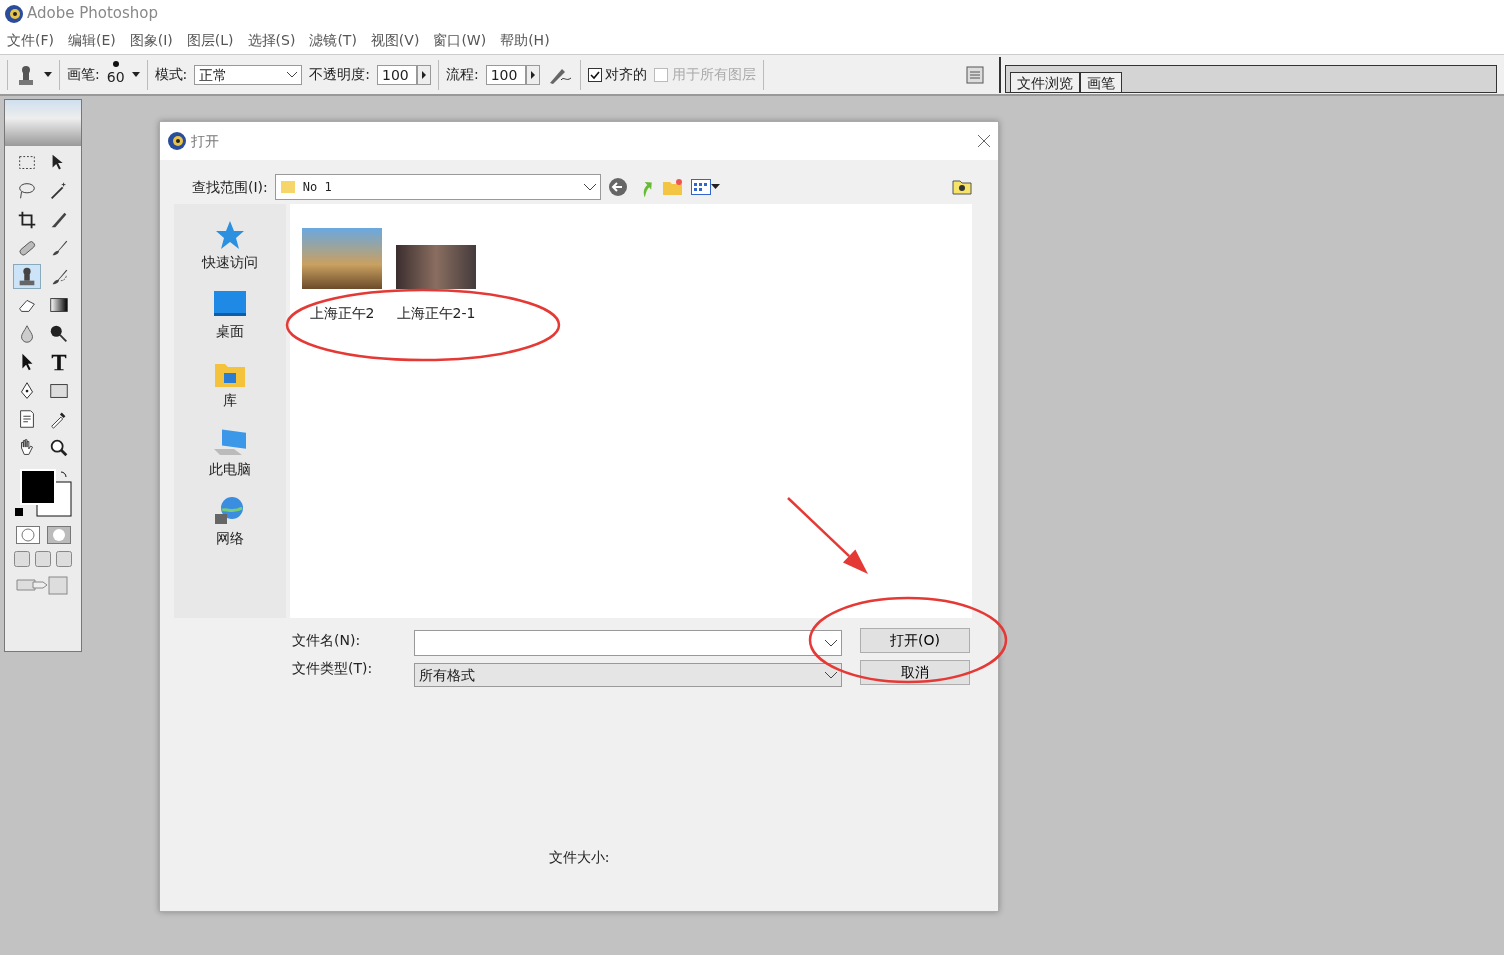 The height and width of the screenshot is (955, 1504). I want to click on menu-item: 视图(V), so click(395, 40).